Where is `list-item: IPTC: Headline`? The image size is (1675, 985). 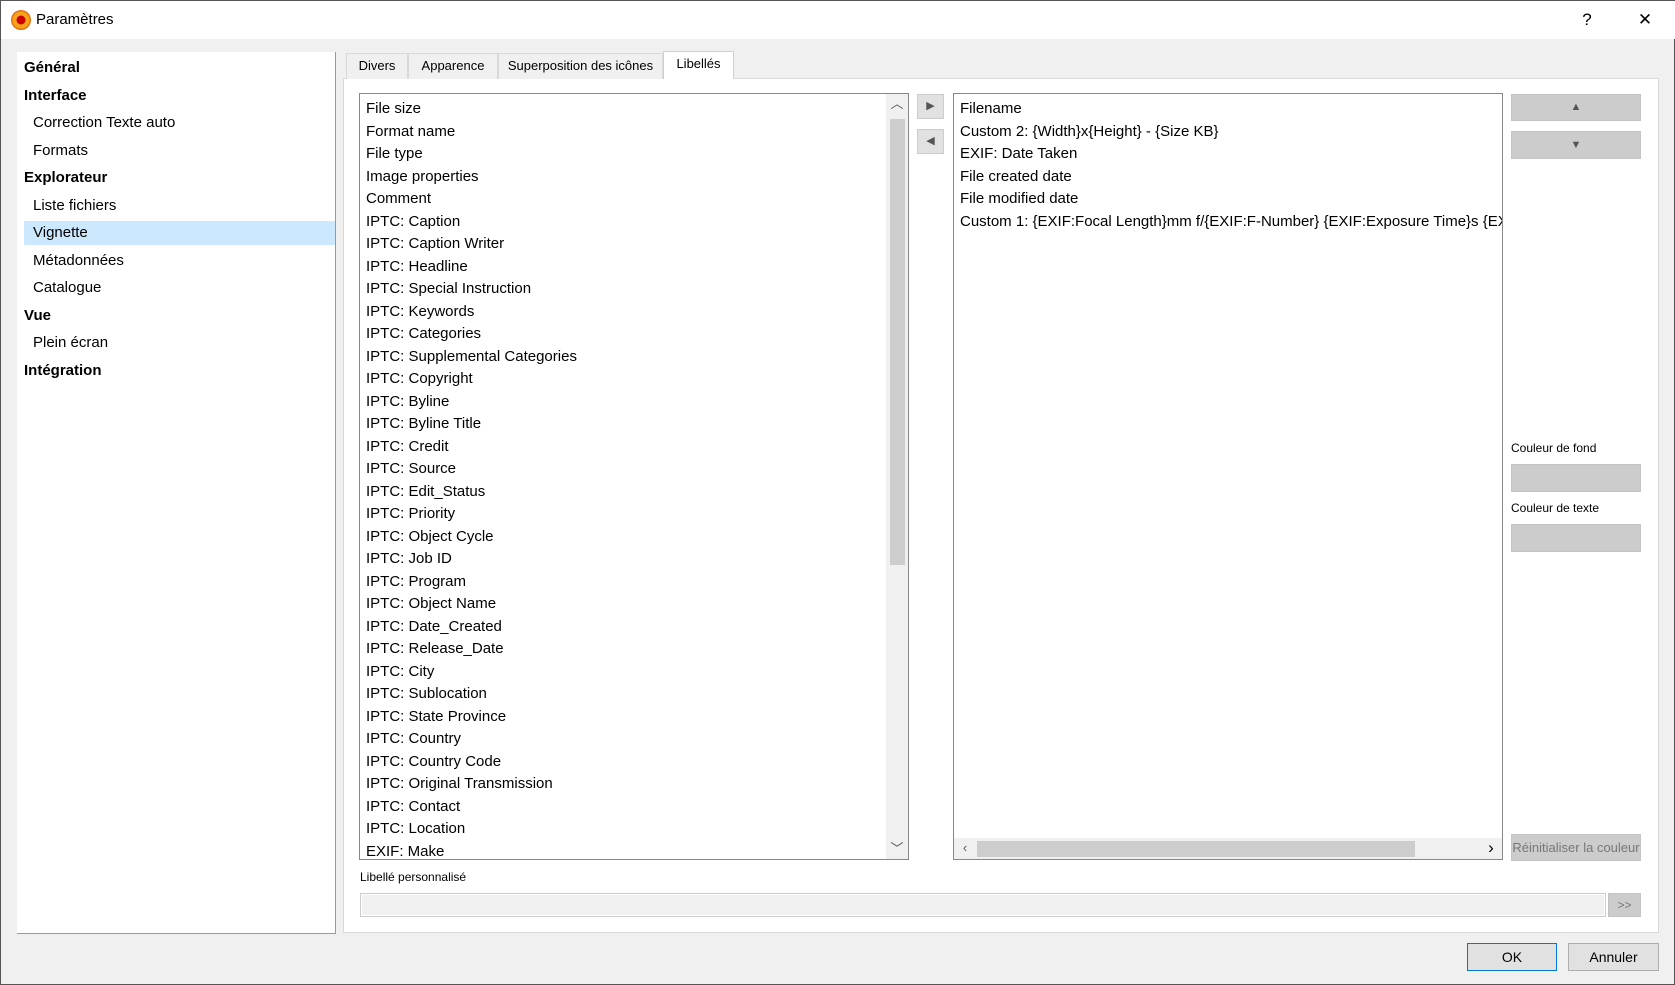 list-item: IPTC: Headline is located at coordinates (417, 267).